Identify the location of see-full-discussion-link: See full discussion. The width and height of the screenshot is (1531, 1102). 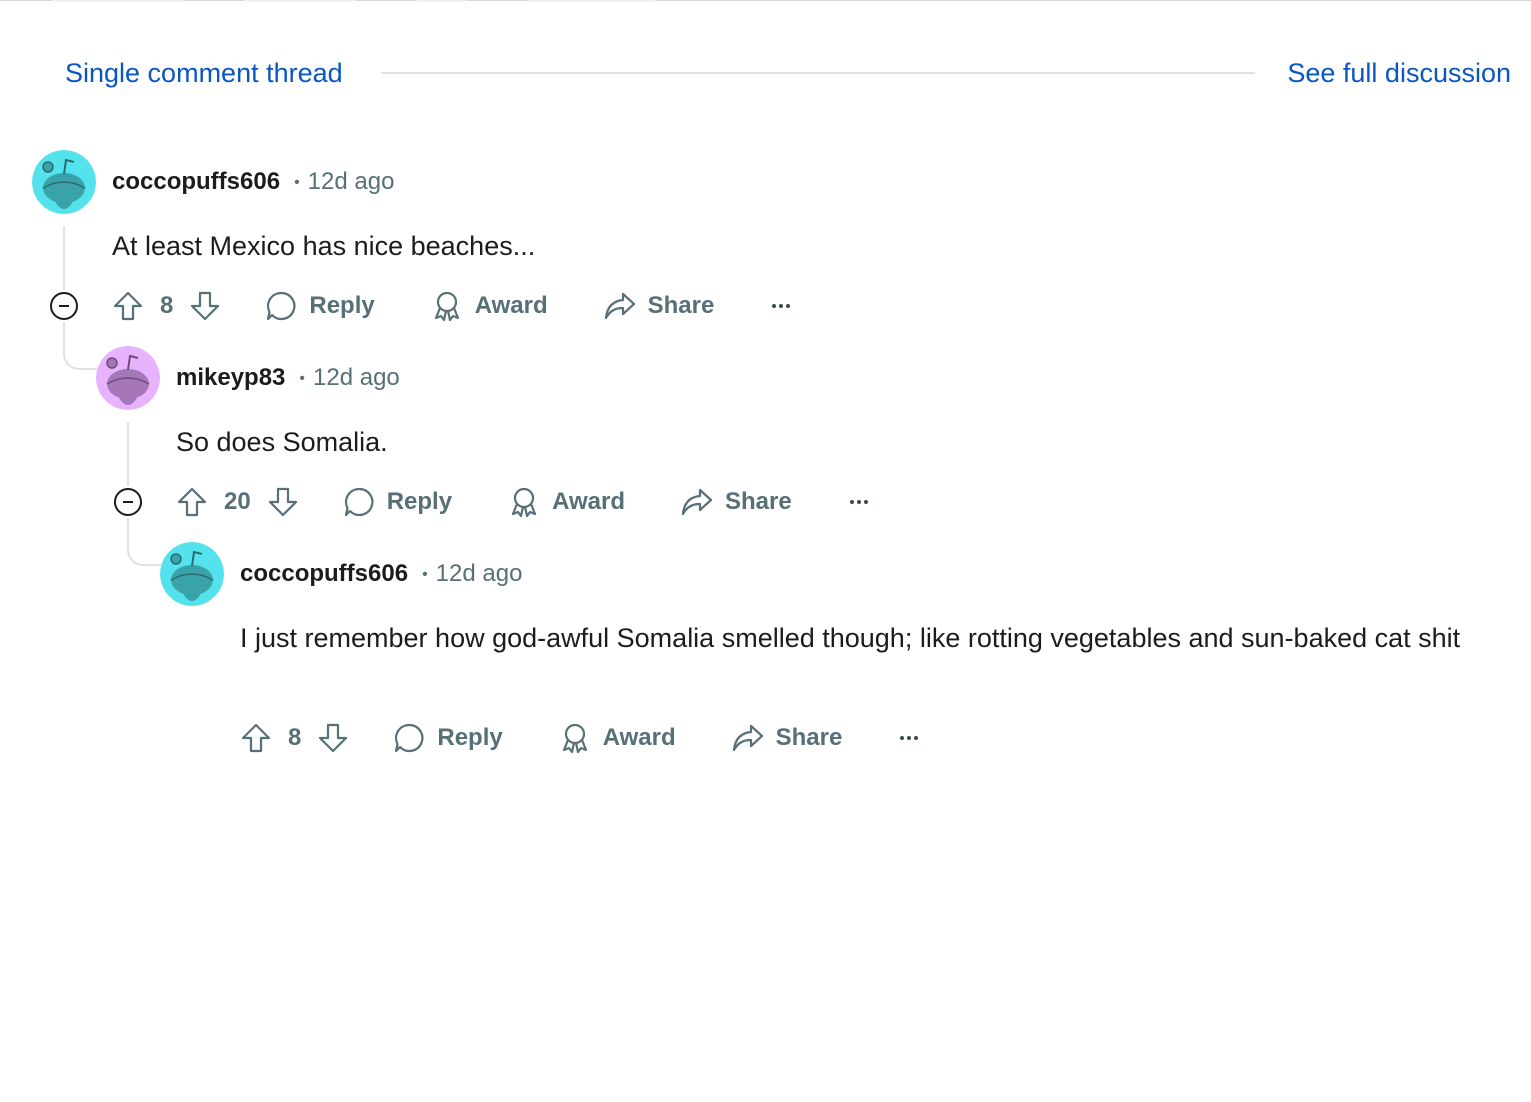
(1399, 73).